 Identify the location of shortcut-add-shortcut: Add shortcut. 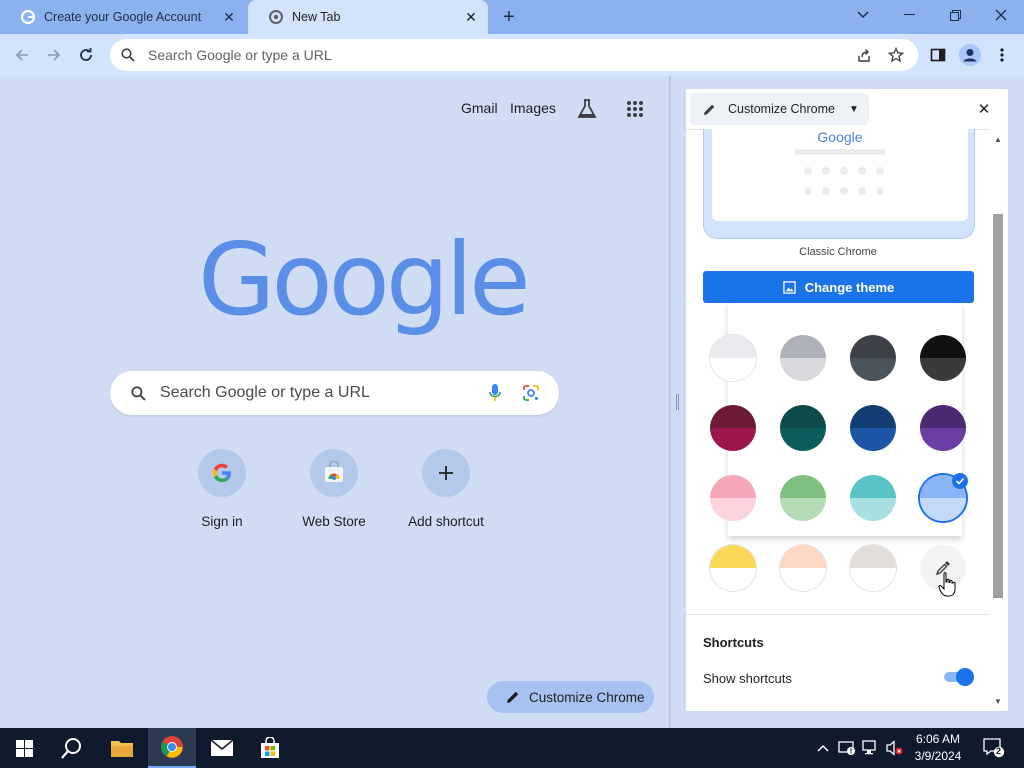
(446, 489).